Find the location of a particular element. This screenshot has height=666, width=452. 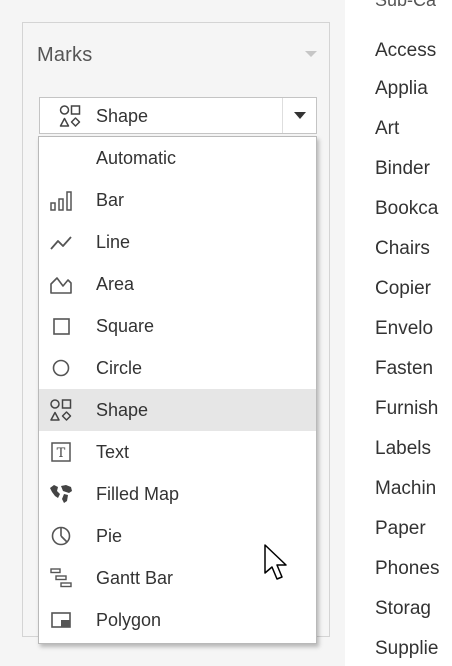

sub-category-header: Sub-Ca is located at coordinates (406, 5).